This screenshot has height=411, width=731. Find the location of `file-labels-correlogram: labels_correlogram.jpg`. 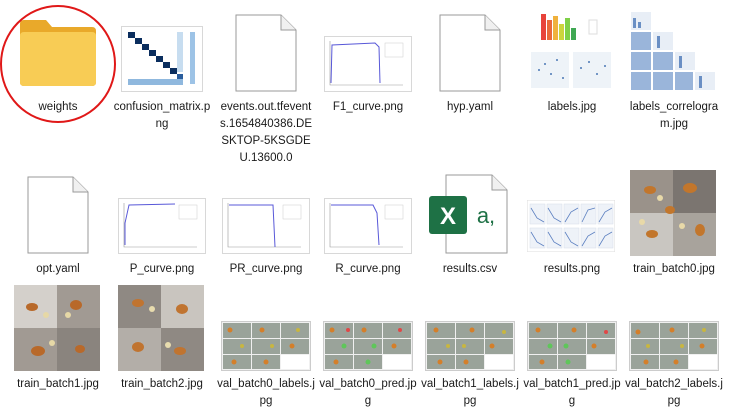

file-labels-correlogram: labels_correlogram.jpg is located at coordinates (674, 70).